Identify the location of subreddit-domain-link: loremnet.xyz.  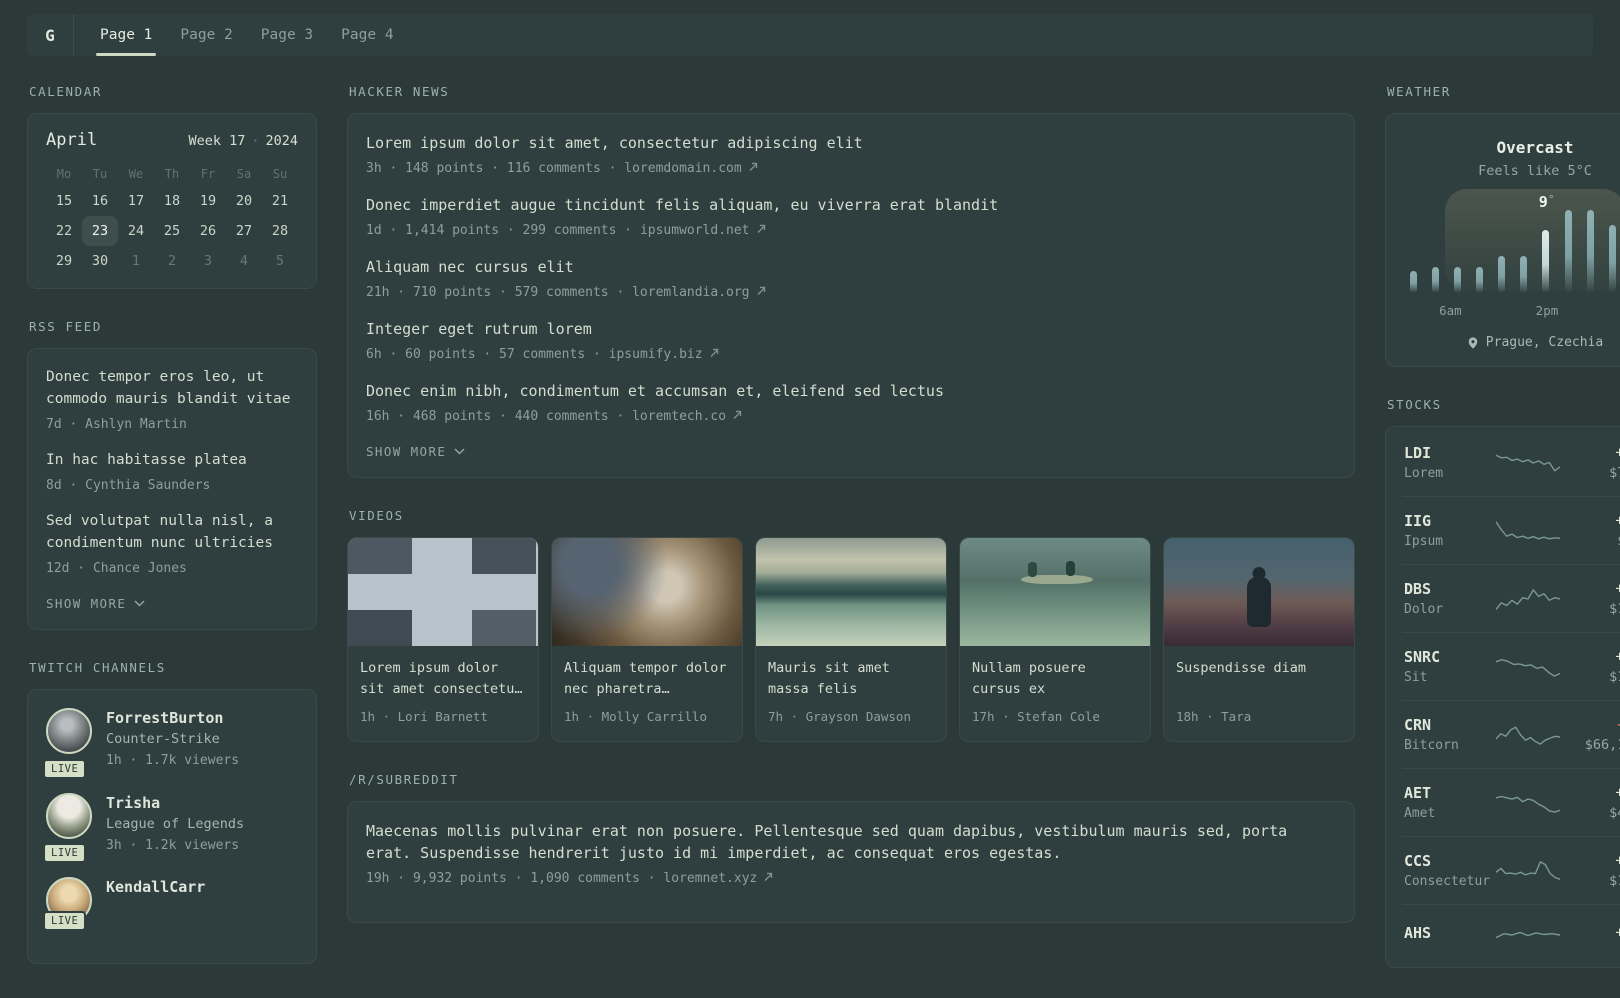
(710, 878).